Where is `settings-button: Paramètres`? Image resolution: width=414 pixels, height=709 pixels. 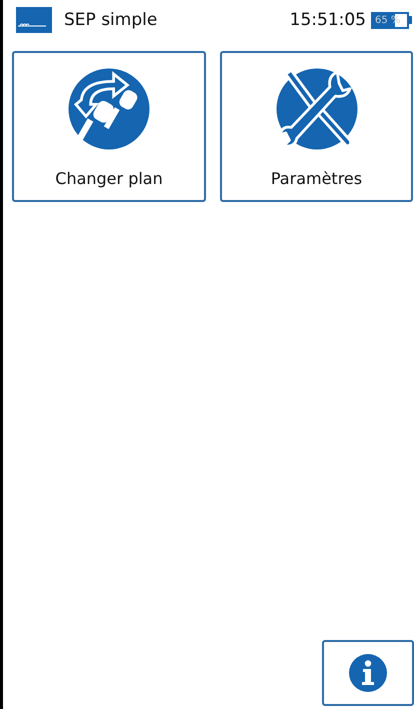
settings-button: Paramètres is located at coordinates (316, 126).